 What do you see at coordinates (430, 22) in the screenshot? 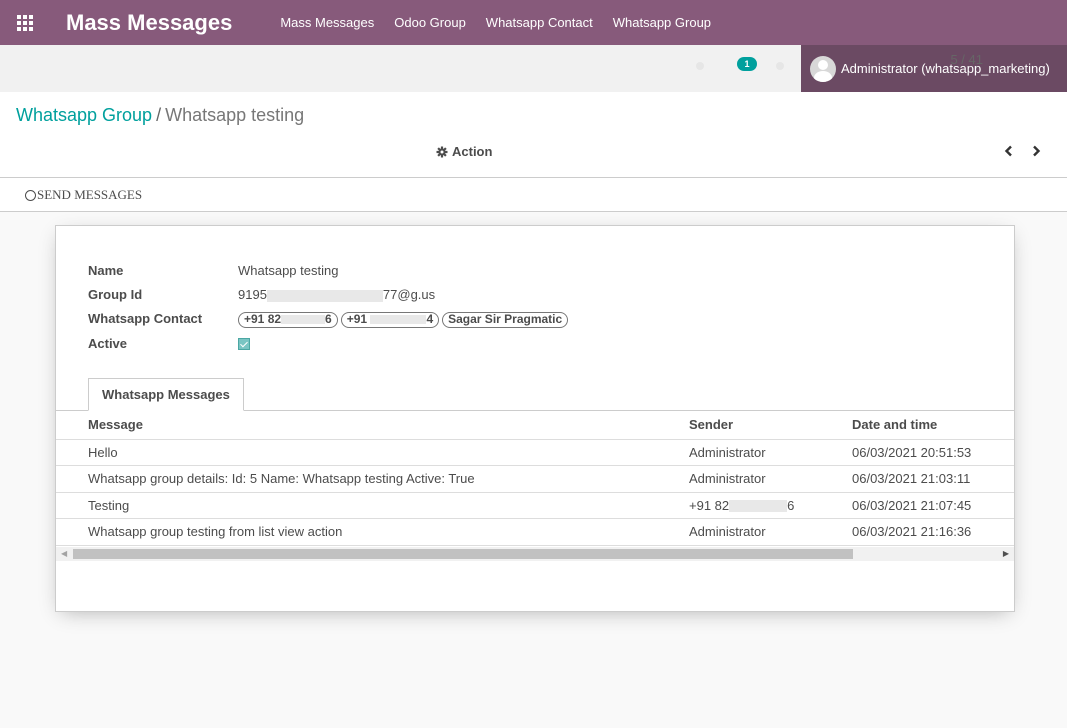
I see `menu-odoo-group: Odoo Group` at bounding box center [430, 22].